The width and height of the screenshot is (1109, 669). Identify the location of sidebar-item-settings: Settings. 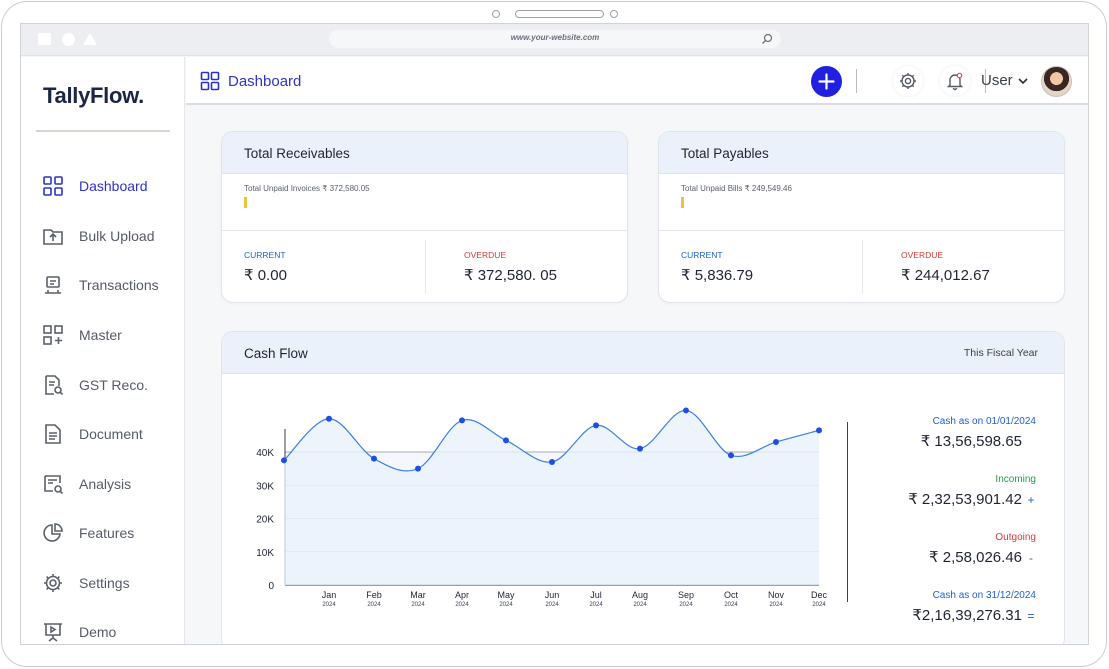
(103, 583).